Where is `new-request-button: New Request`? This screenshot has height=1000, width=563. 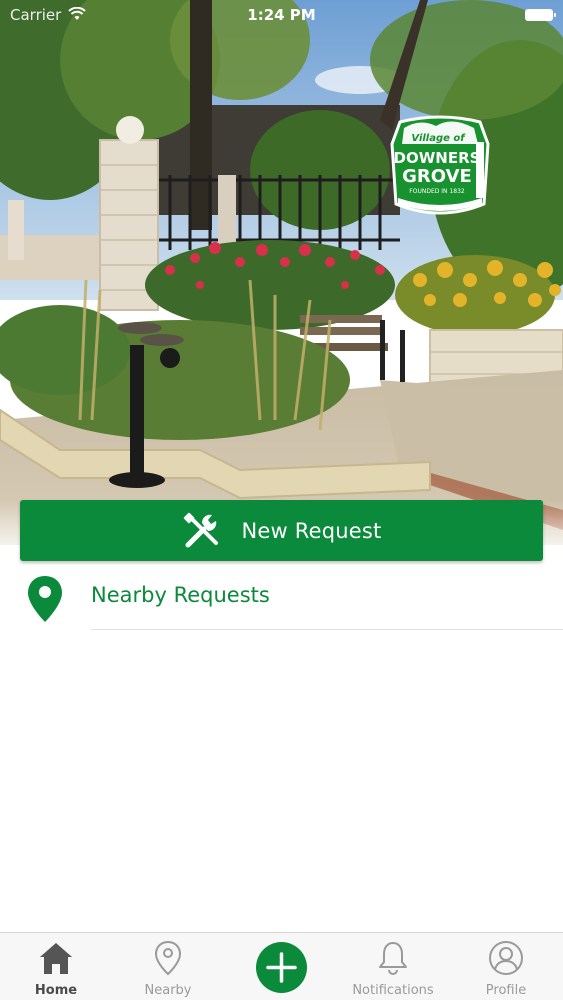 new-request-button: New Request is located at coordinates (281, 530).